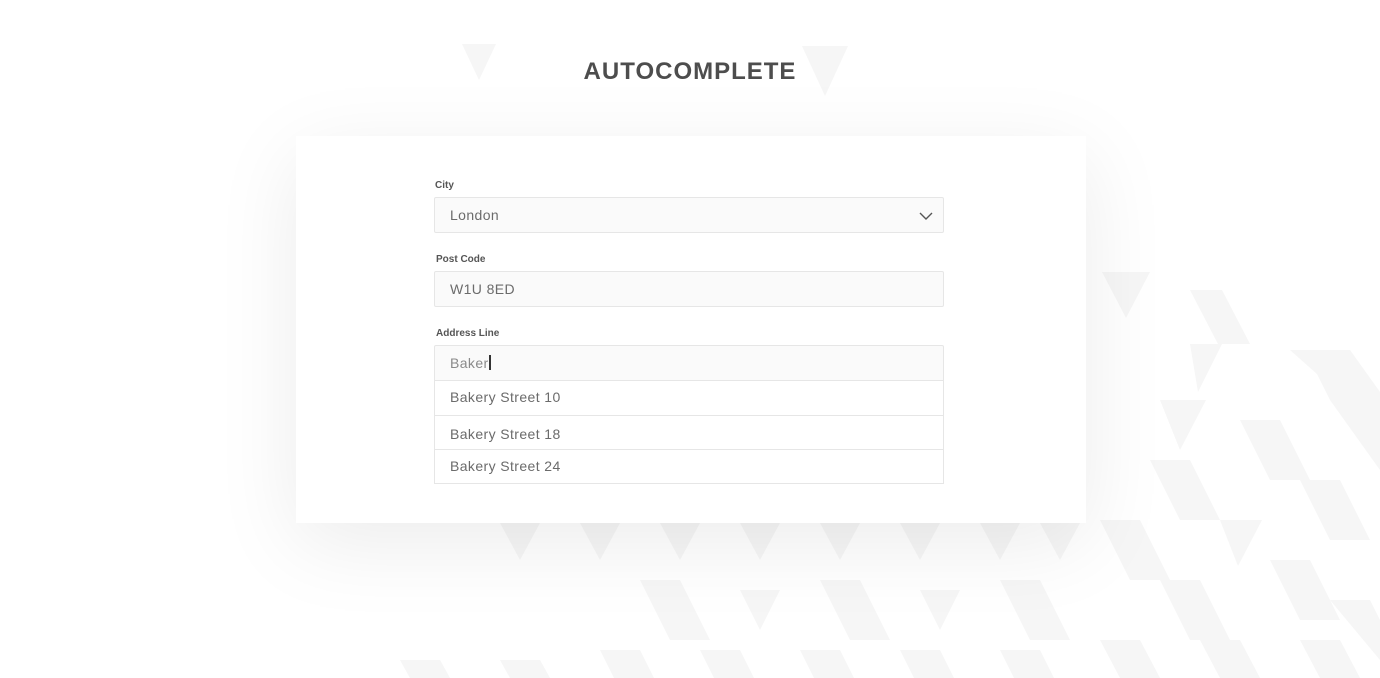 The image size is (1380, 678). Describe the element at coordinates (468, 333) in the screenshot. I see `address-line-label: Address Line` at that location.